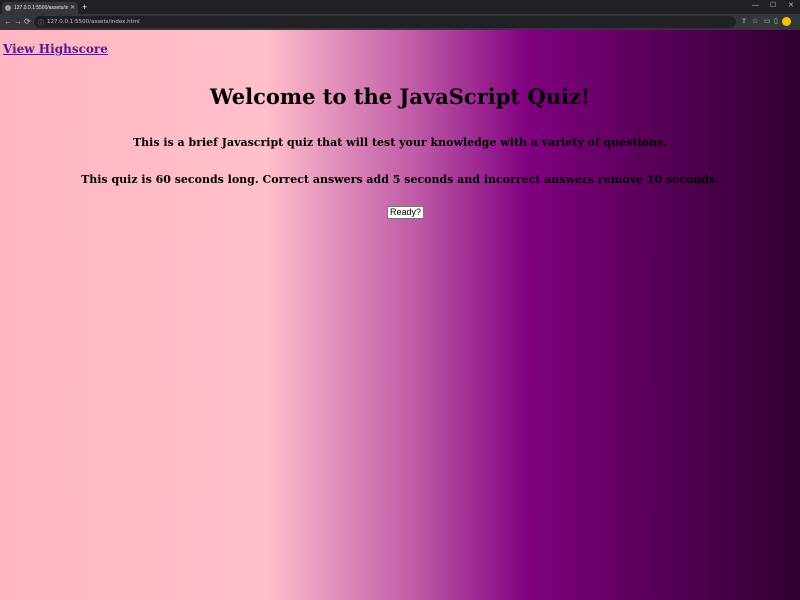 The height and width of the screenshot is (600, 800). I want to click on sidebar-icon: ▯, so click(776, 22).